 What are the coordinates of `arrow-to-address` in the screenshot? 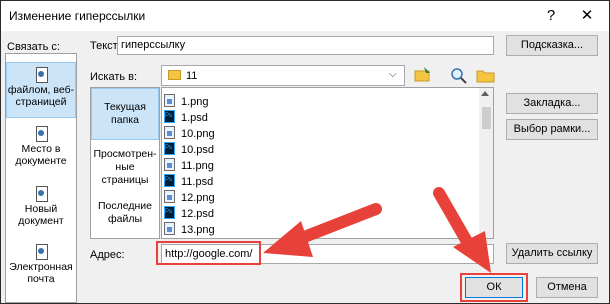 It's located at (322, 230).